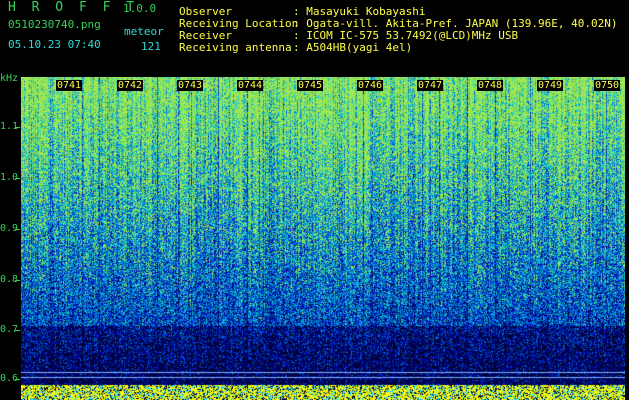  What do you see at coordinates (490, 85) in the screenshot?
I see `x-tick-label: 0748` at bounding box center [490, 85].